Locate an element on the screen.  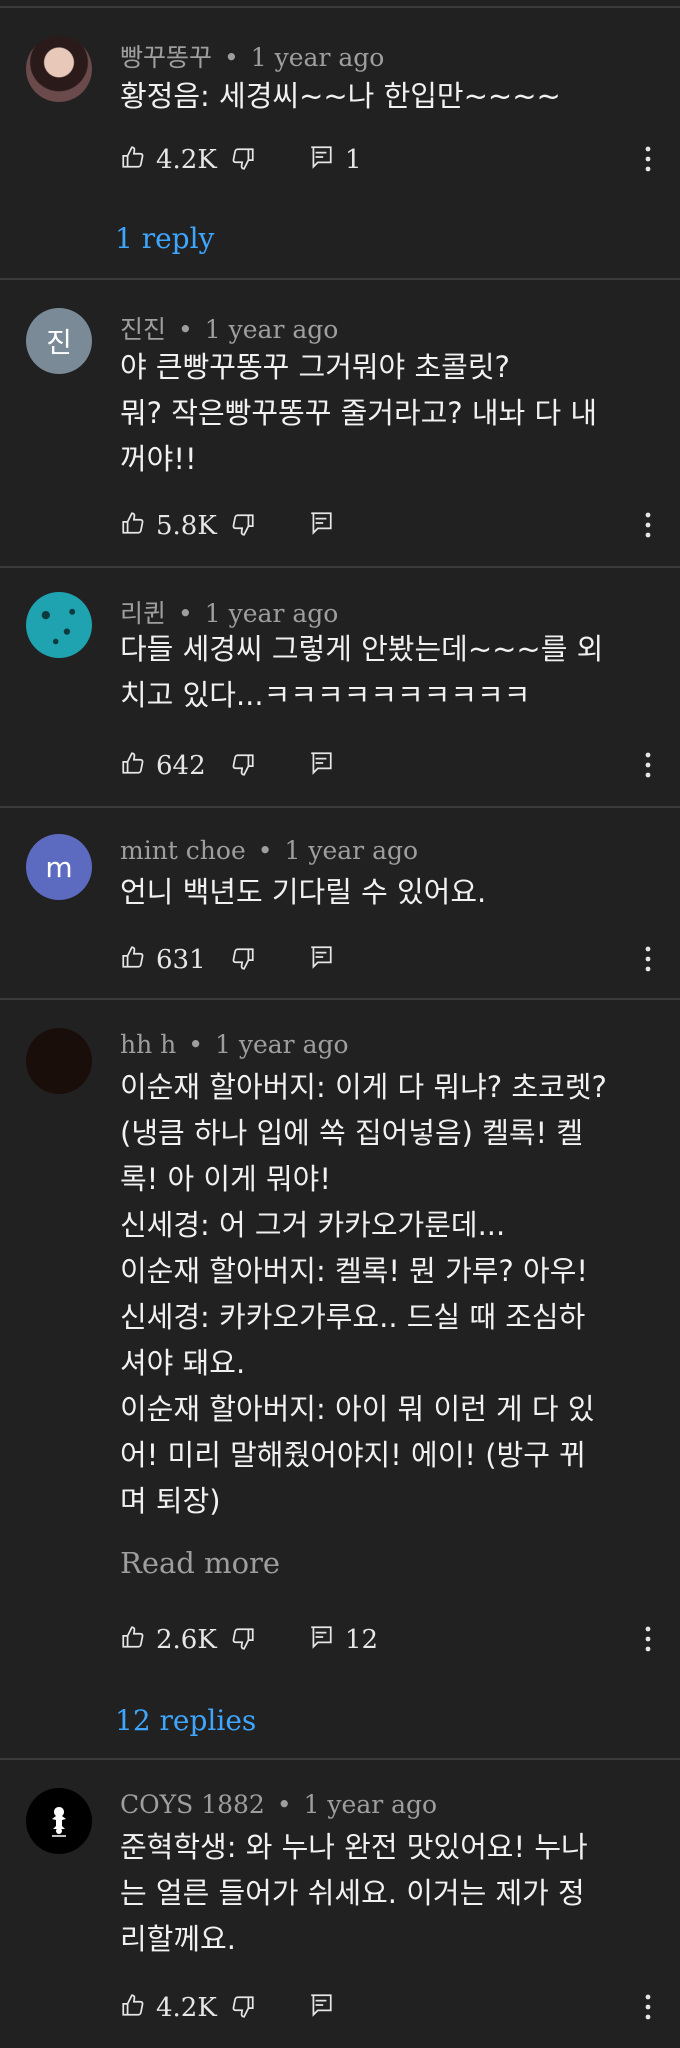
avatar: 진 is located at coordinates (59, 341).